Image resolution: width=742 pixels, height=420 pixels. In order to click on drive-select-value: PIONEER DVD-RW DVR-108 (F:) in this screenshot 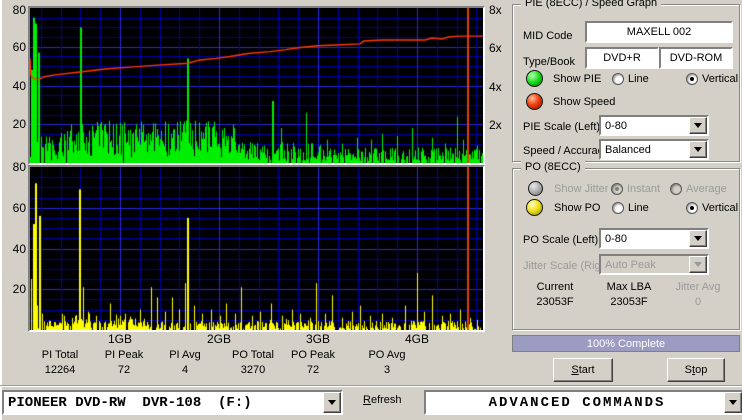, I will do `click(130, 402)`.